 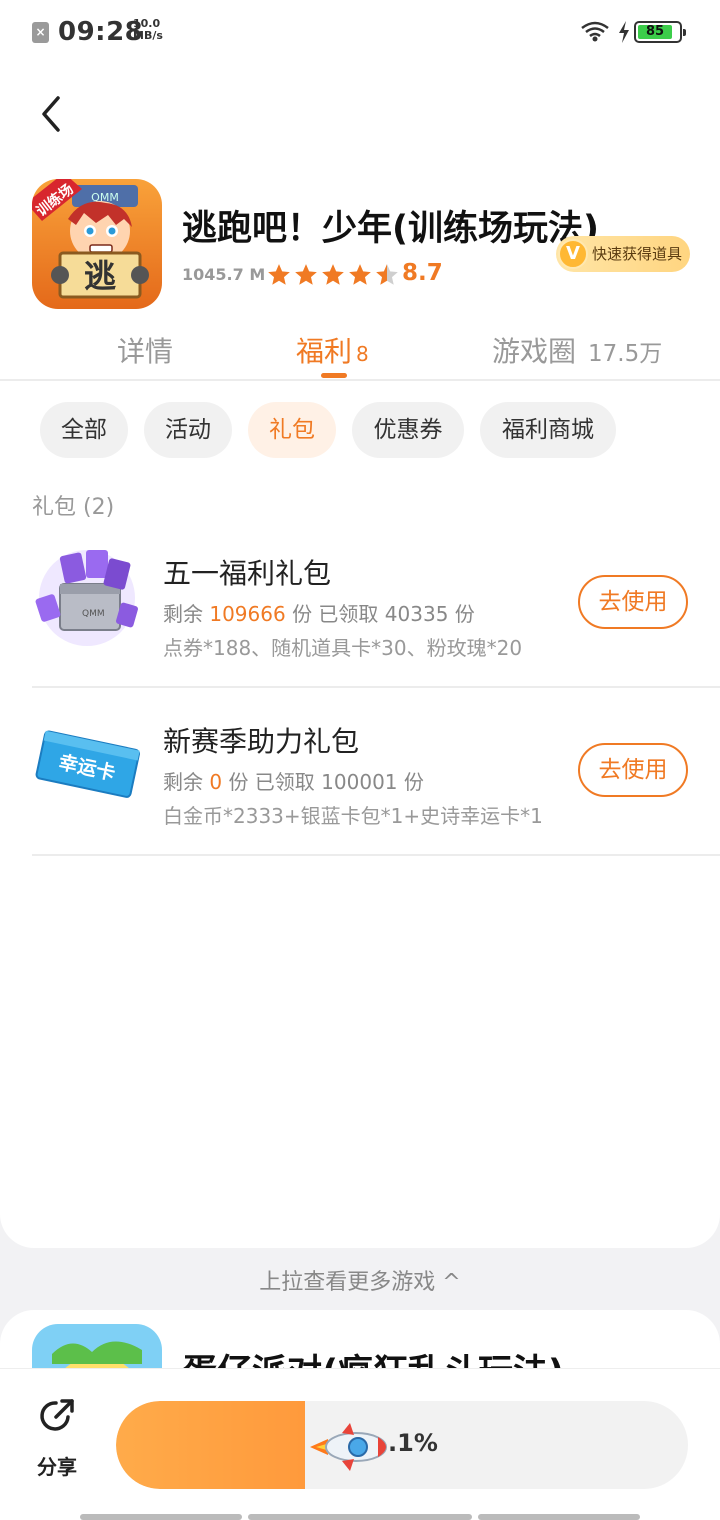 What do you see at coordinates (247, 614) in the screenshot?
I see `gift-remain-count: 109666` at bounding box center [247, 614].